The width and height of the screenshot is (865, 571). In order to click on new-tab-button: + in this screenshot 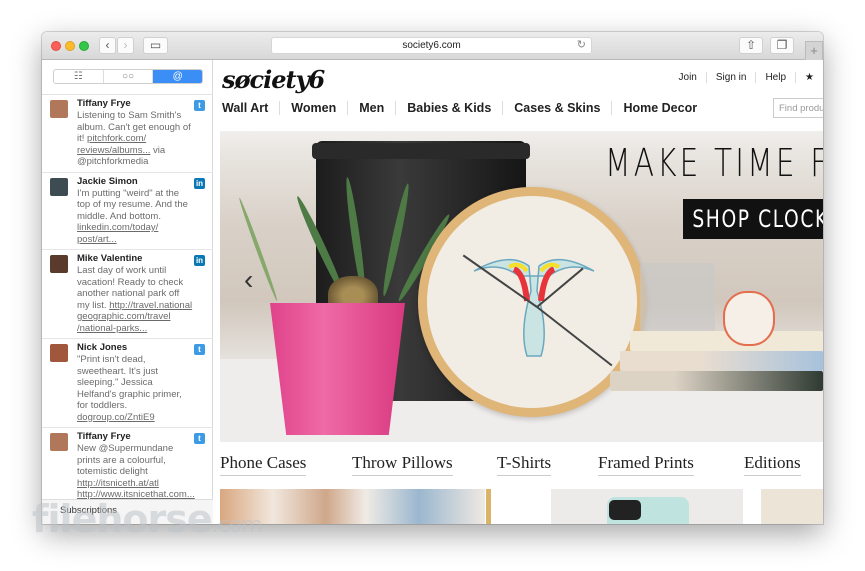, I will do `click(814, 50)`.